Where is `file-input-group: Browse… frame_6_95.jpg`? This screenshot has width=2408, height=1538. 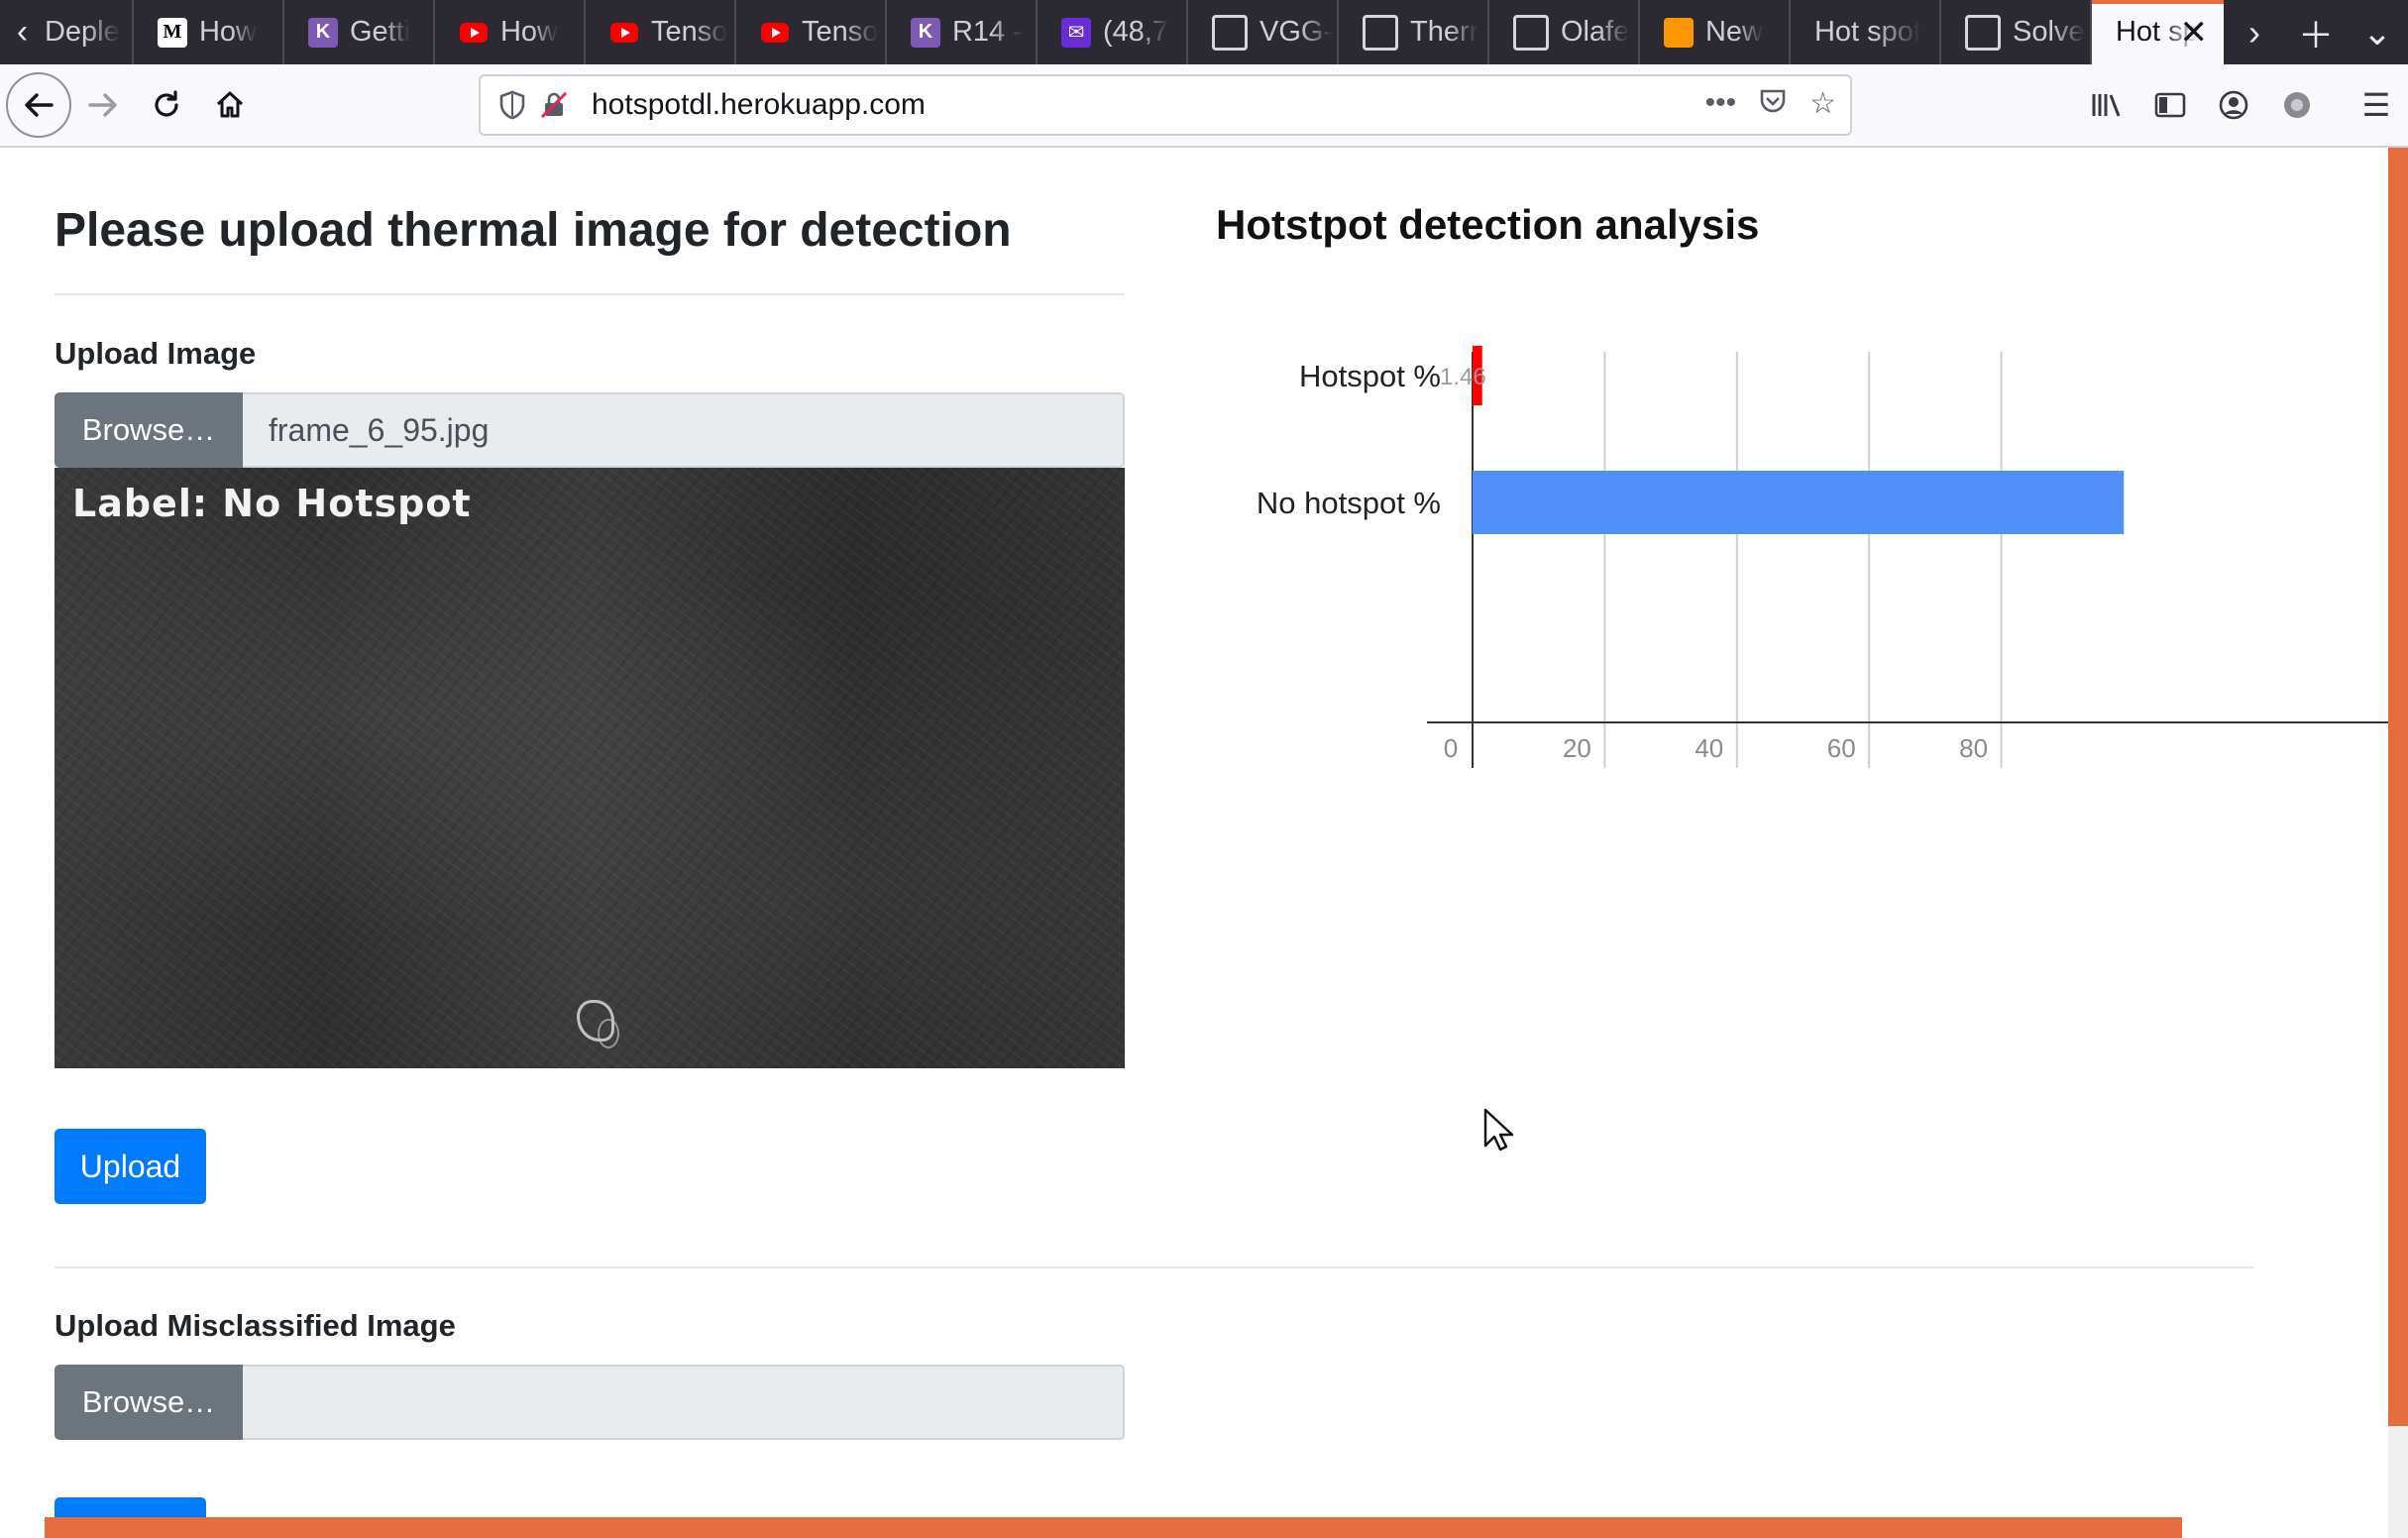 file-input-group: Browse… frame_6_95.jpg is located at coordinates (590, 430).